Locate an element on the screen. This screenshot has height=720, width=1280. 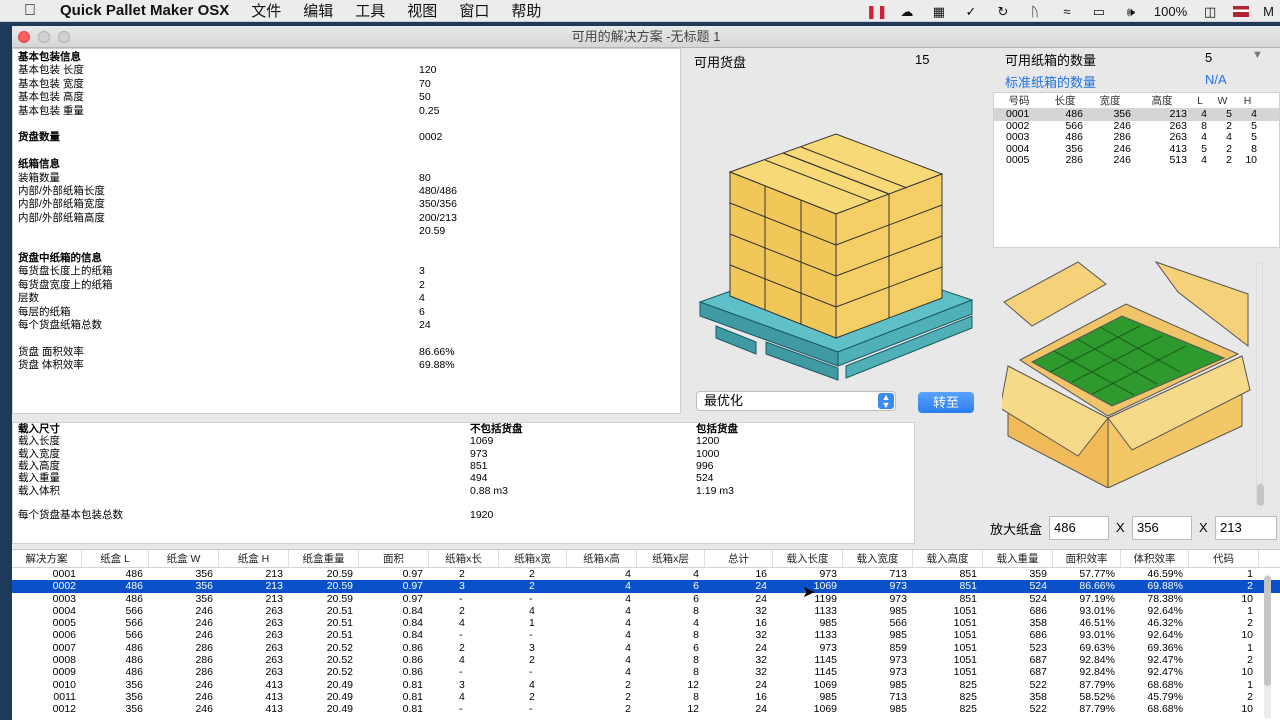
solutions-table-cell: 0007 is located at coordinates (64, 647).